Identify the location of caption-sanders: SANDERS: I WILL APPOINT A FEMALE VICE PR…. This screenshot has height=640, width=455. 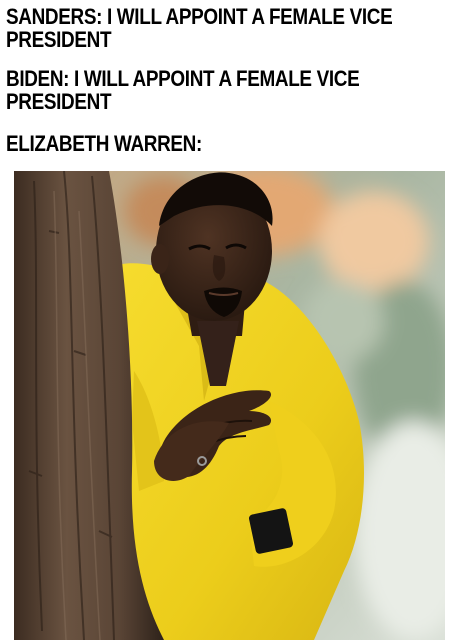
(199, 28).